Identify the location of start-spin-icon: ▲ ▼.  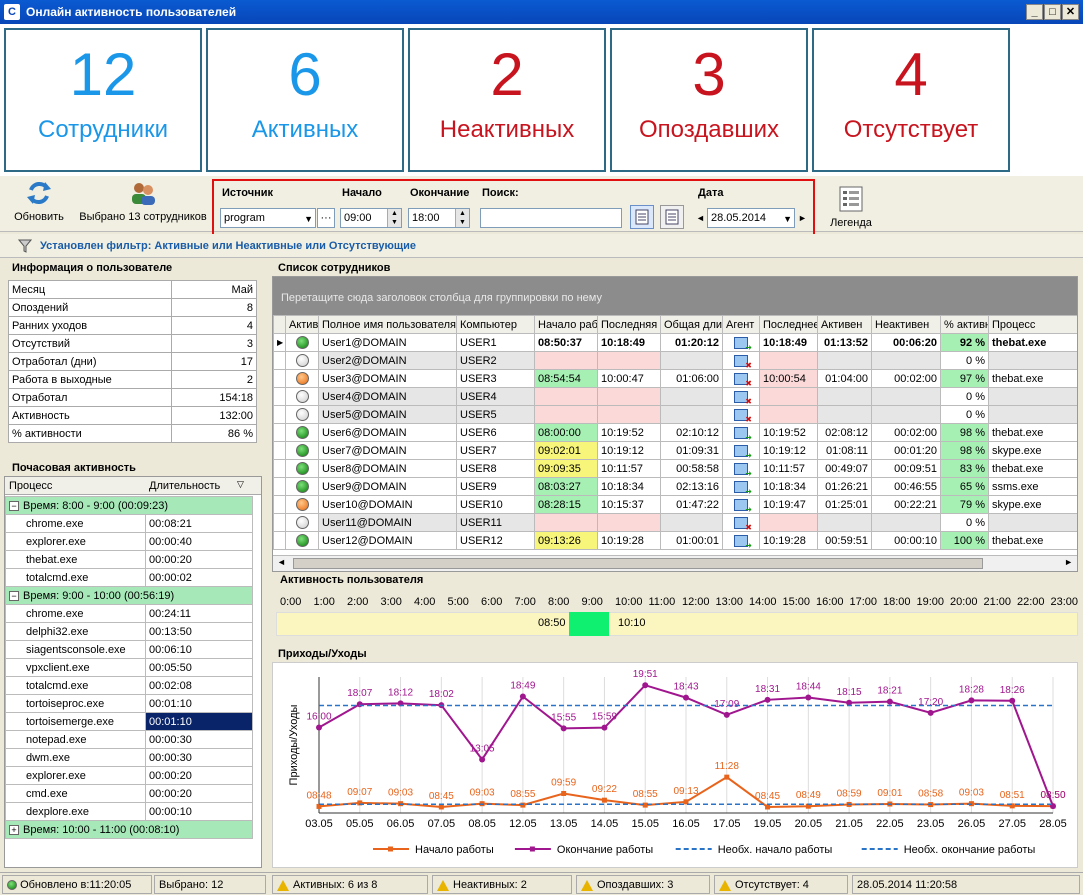
(394, 218).